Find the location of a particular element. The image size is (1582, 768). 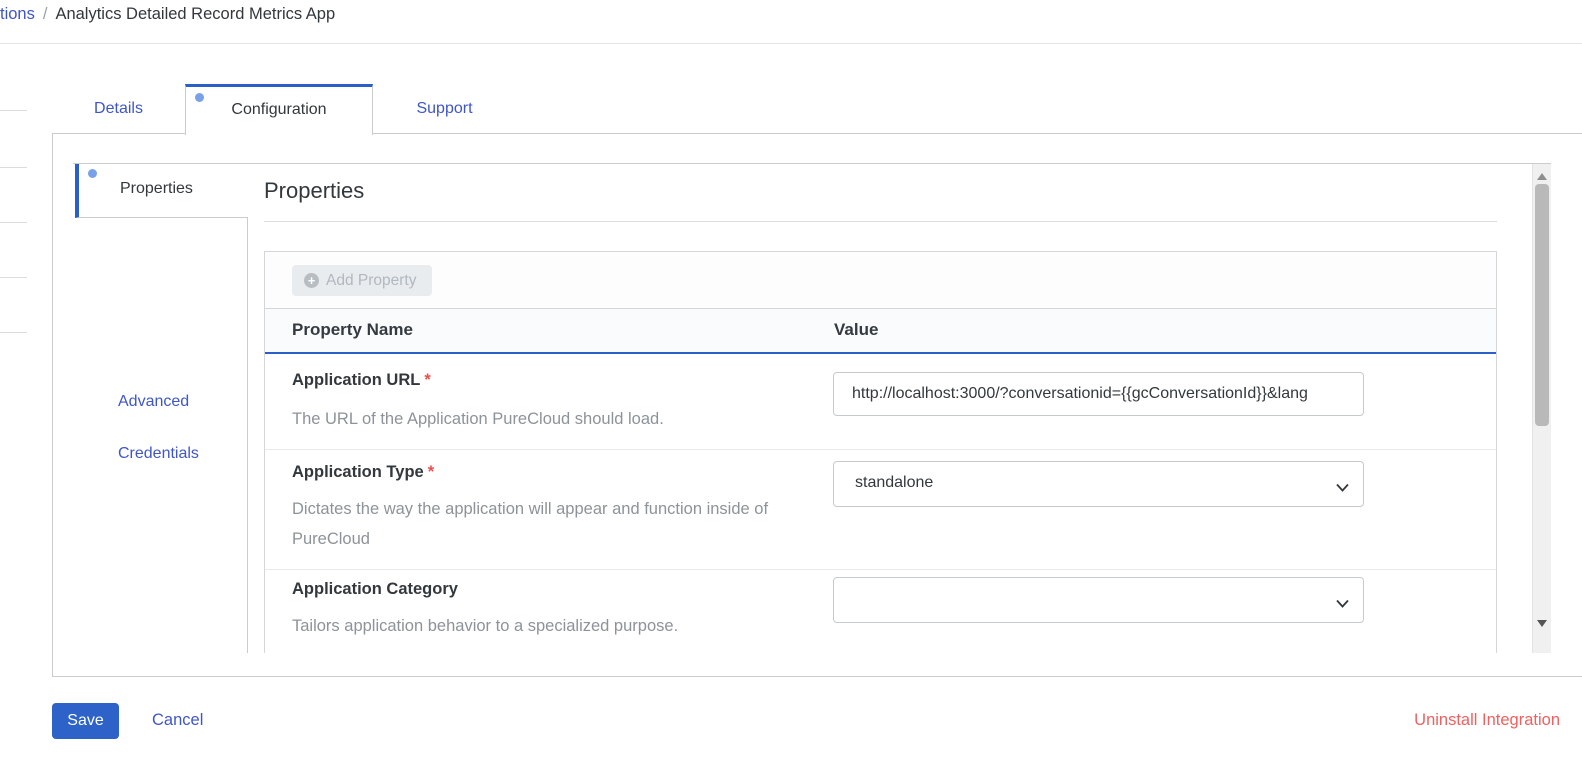

property-name-application-url: Application URL is located at coordinates (356, 380).